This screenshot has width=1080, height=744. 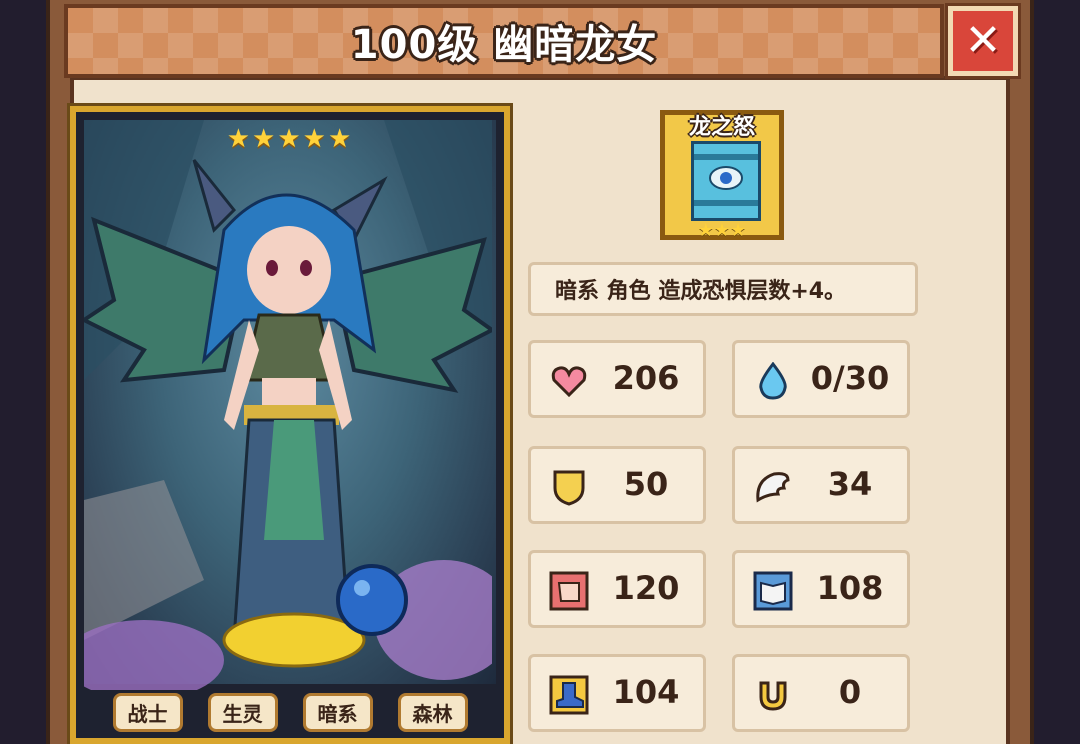 I want to click on stat-value: 0/30, so click(x=850, y=378).